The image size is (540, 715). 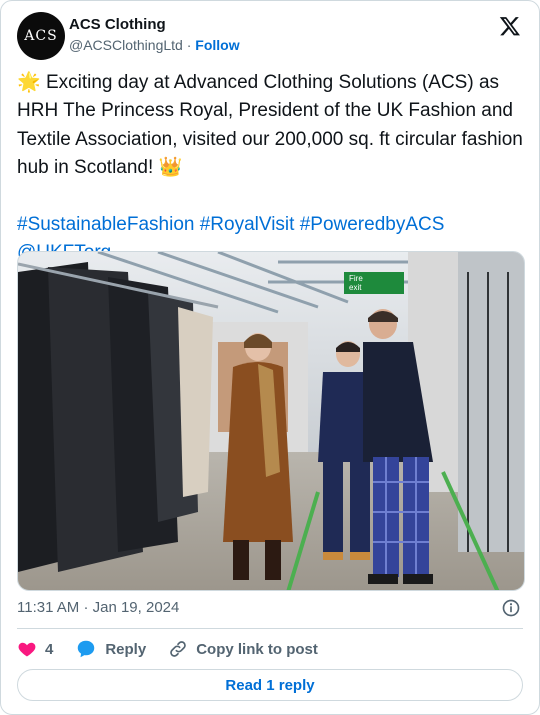 I want to click on x-logo-icon, so click(x=510, y=26).